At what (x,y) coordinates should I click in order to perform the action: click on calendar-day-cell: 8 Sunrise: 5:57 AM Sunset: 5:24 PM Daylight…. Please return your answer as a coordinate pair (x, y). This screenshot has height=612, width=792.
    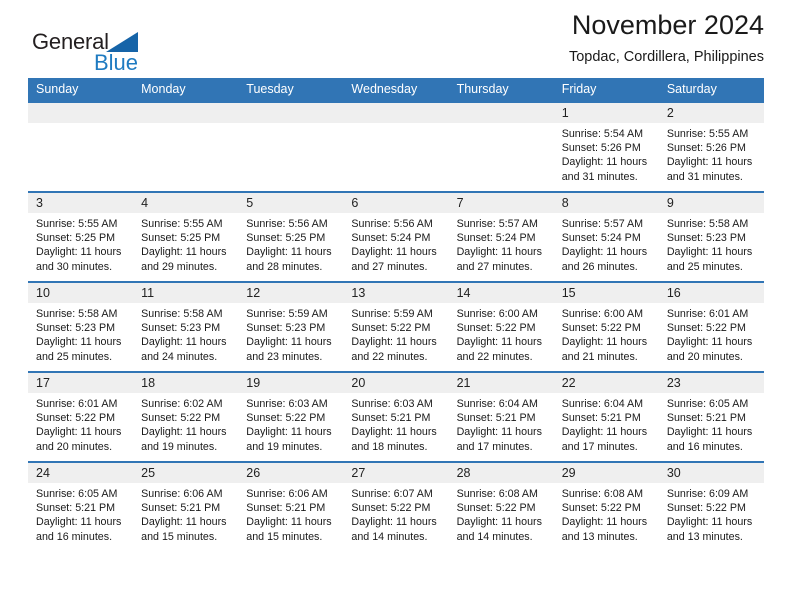
    Looking at the image, I should click on (606, 236).